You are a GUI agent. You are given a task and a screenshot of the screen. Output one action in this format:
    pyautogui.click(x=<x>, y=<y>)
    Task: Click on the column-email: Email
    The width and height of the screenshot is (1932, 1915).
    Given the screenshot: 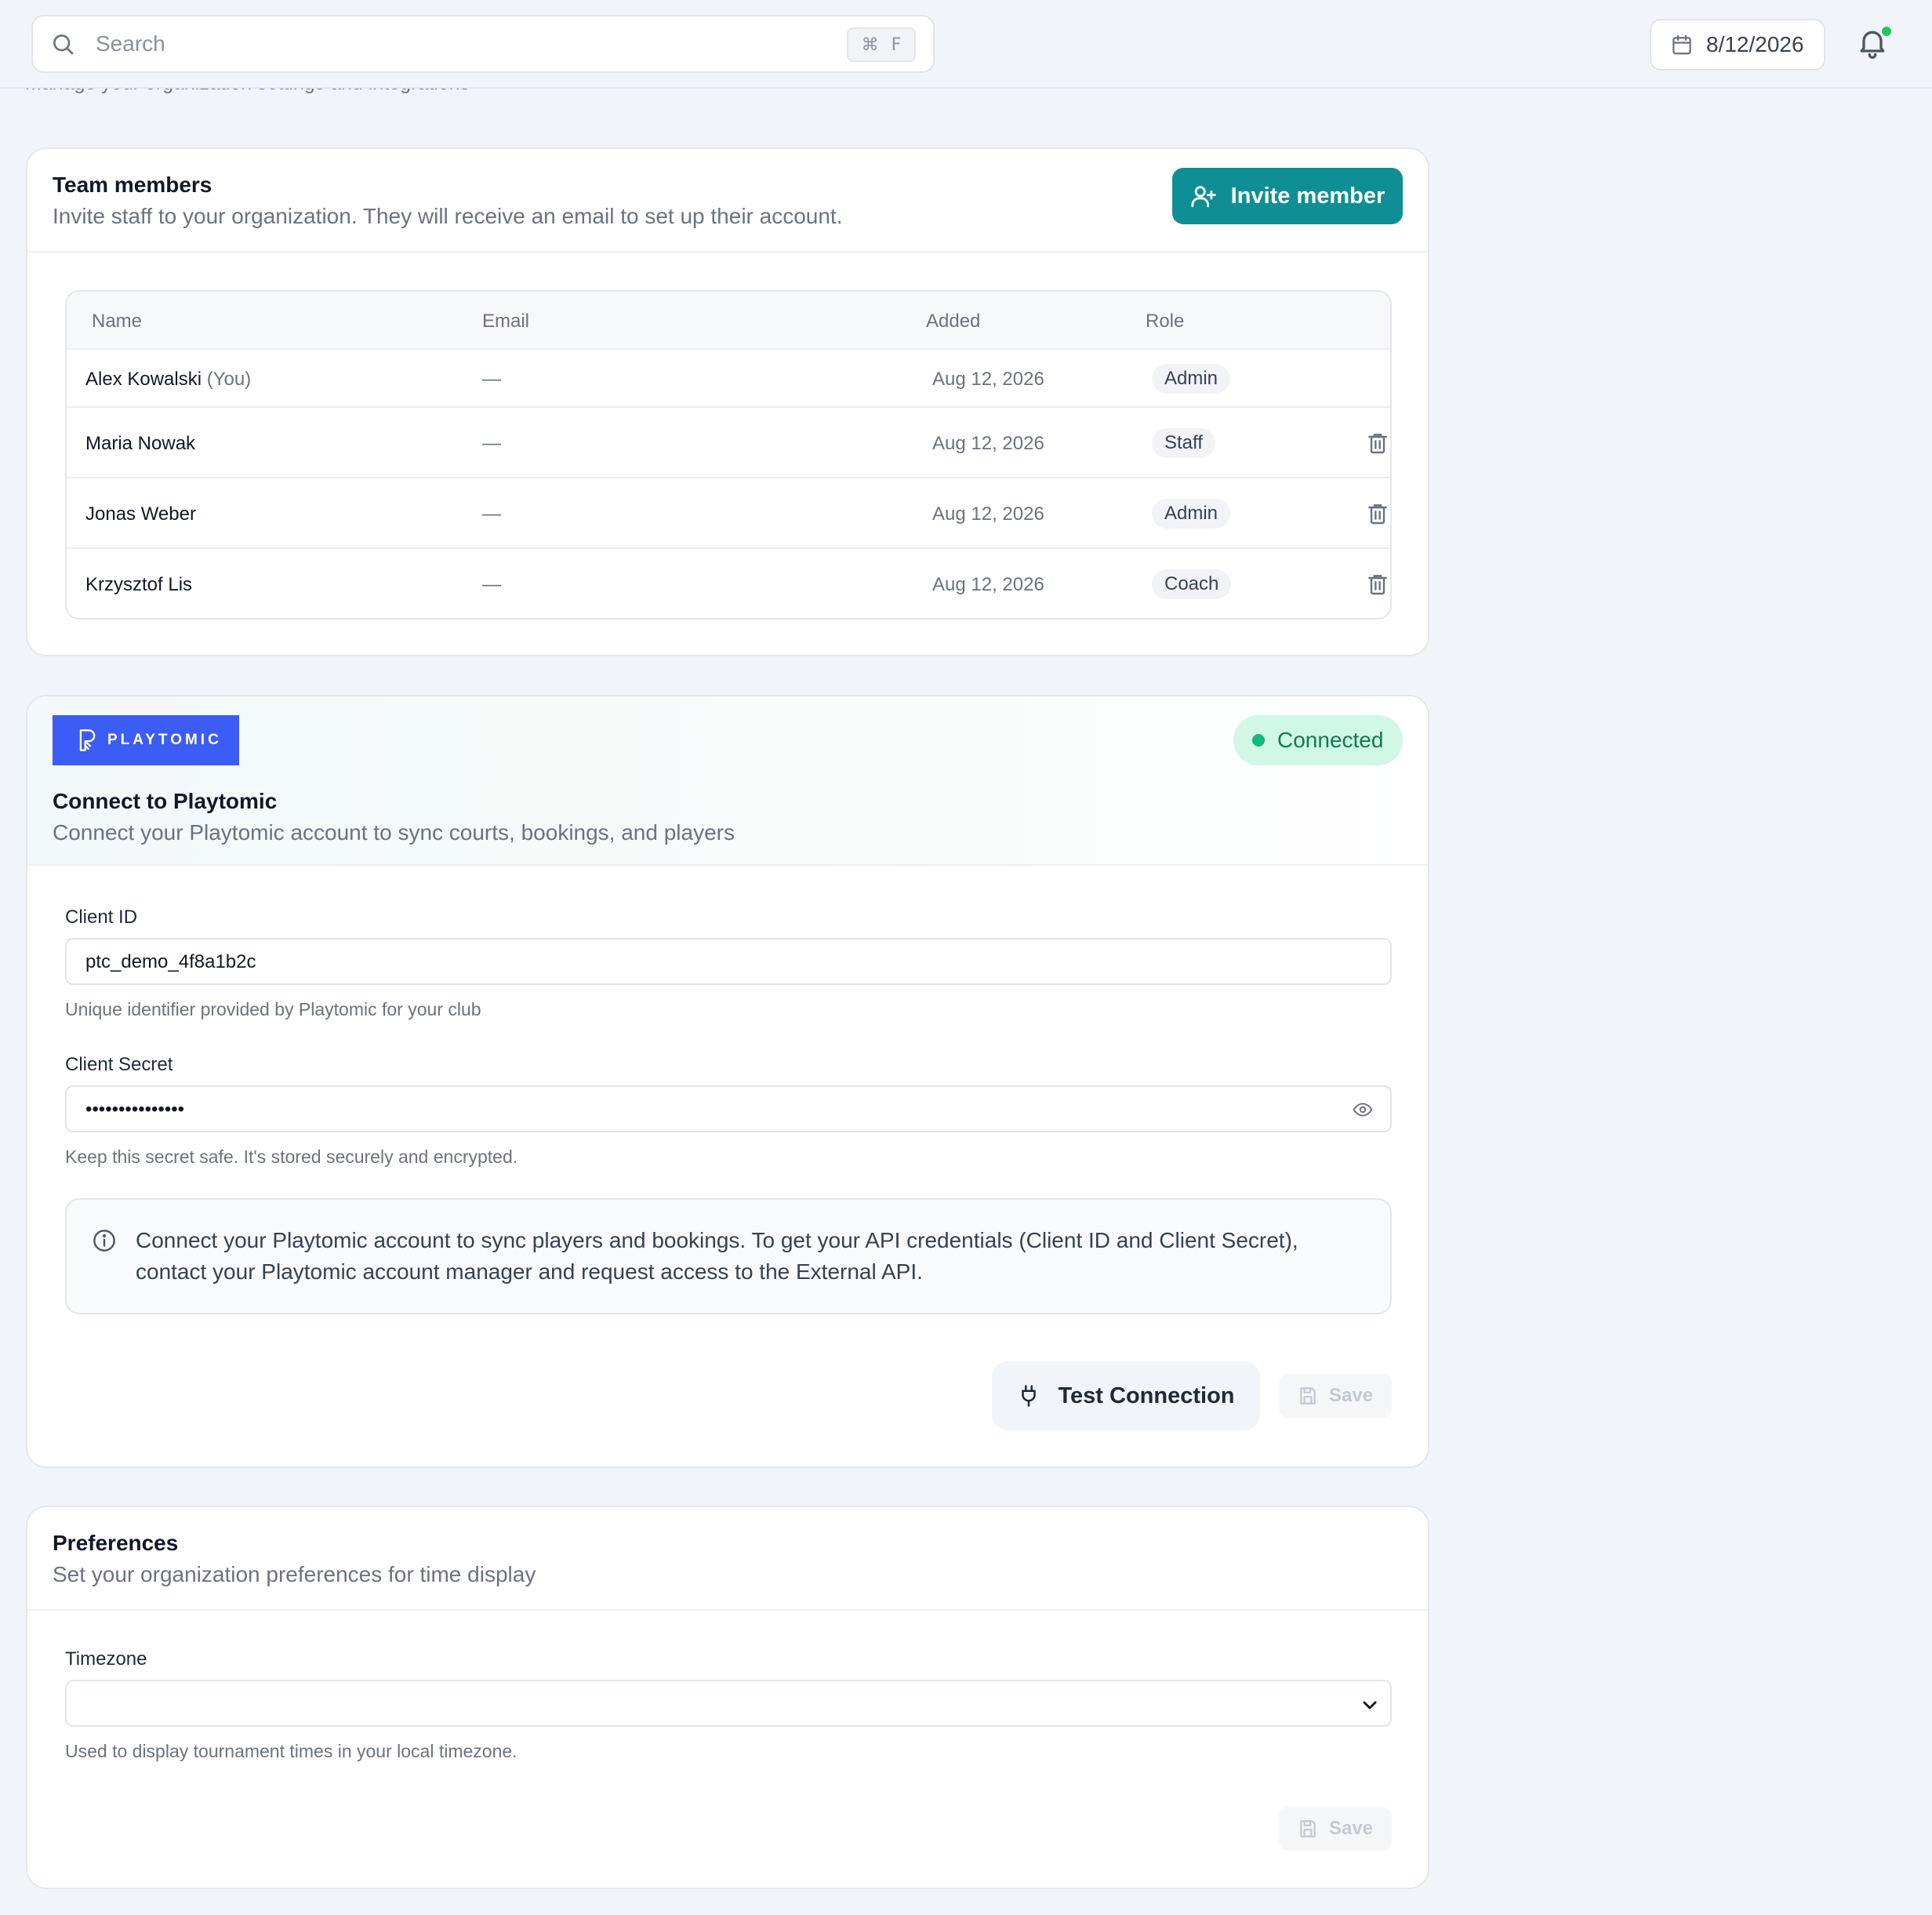 What is the action you would take?
    pyautogui.click(x=506, y=321)
    